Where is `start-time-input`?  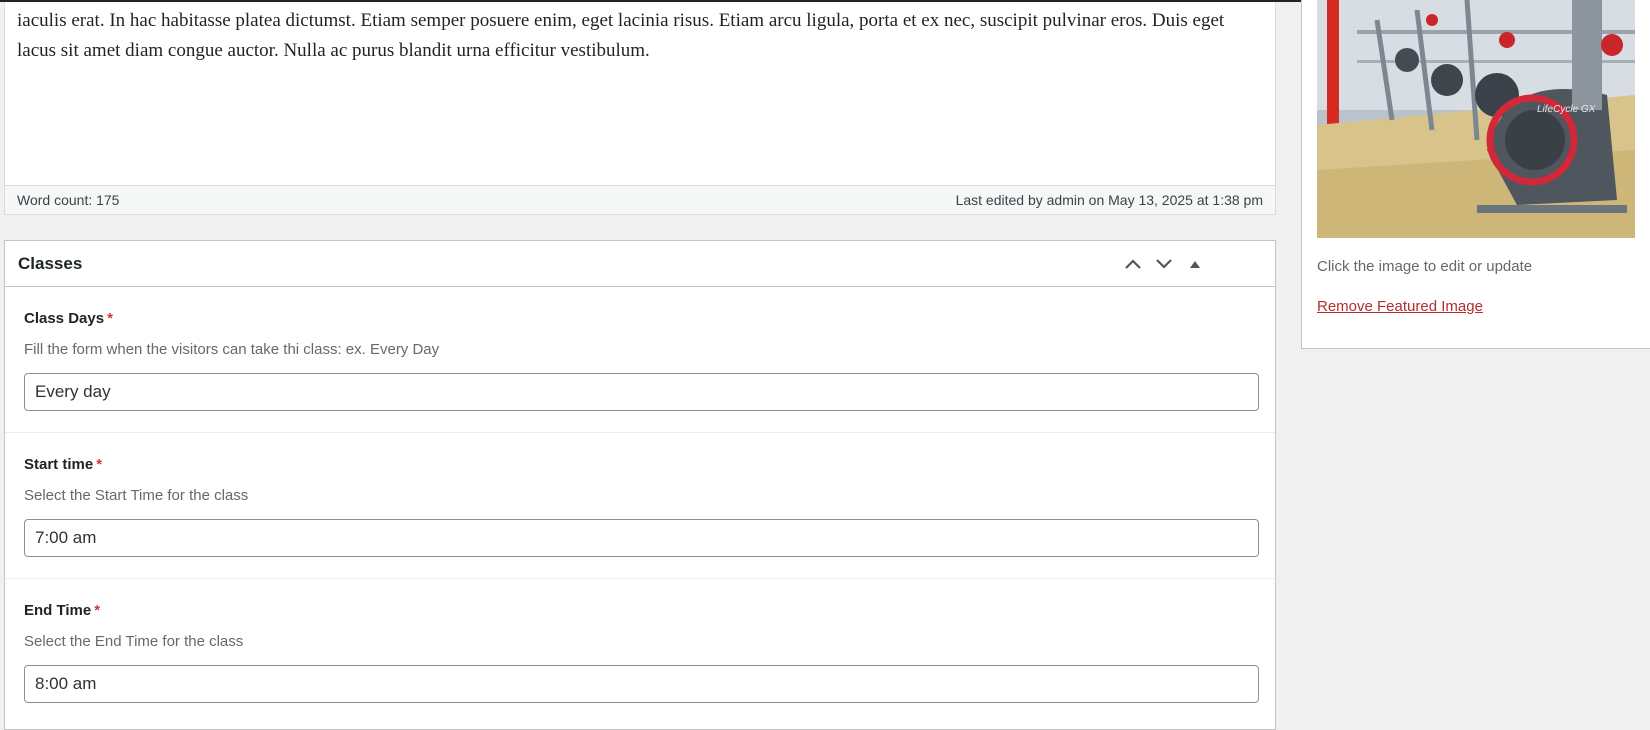
start-time-input is located at coordinates (641, 538).